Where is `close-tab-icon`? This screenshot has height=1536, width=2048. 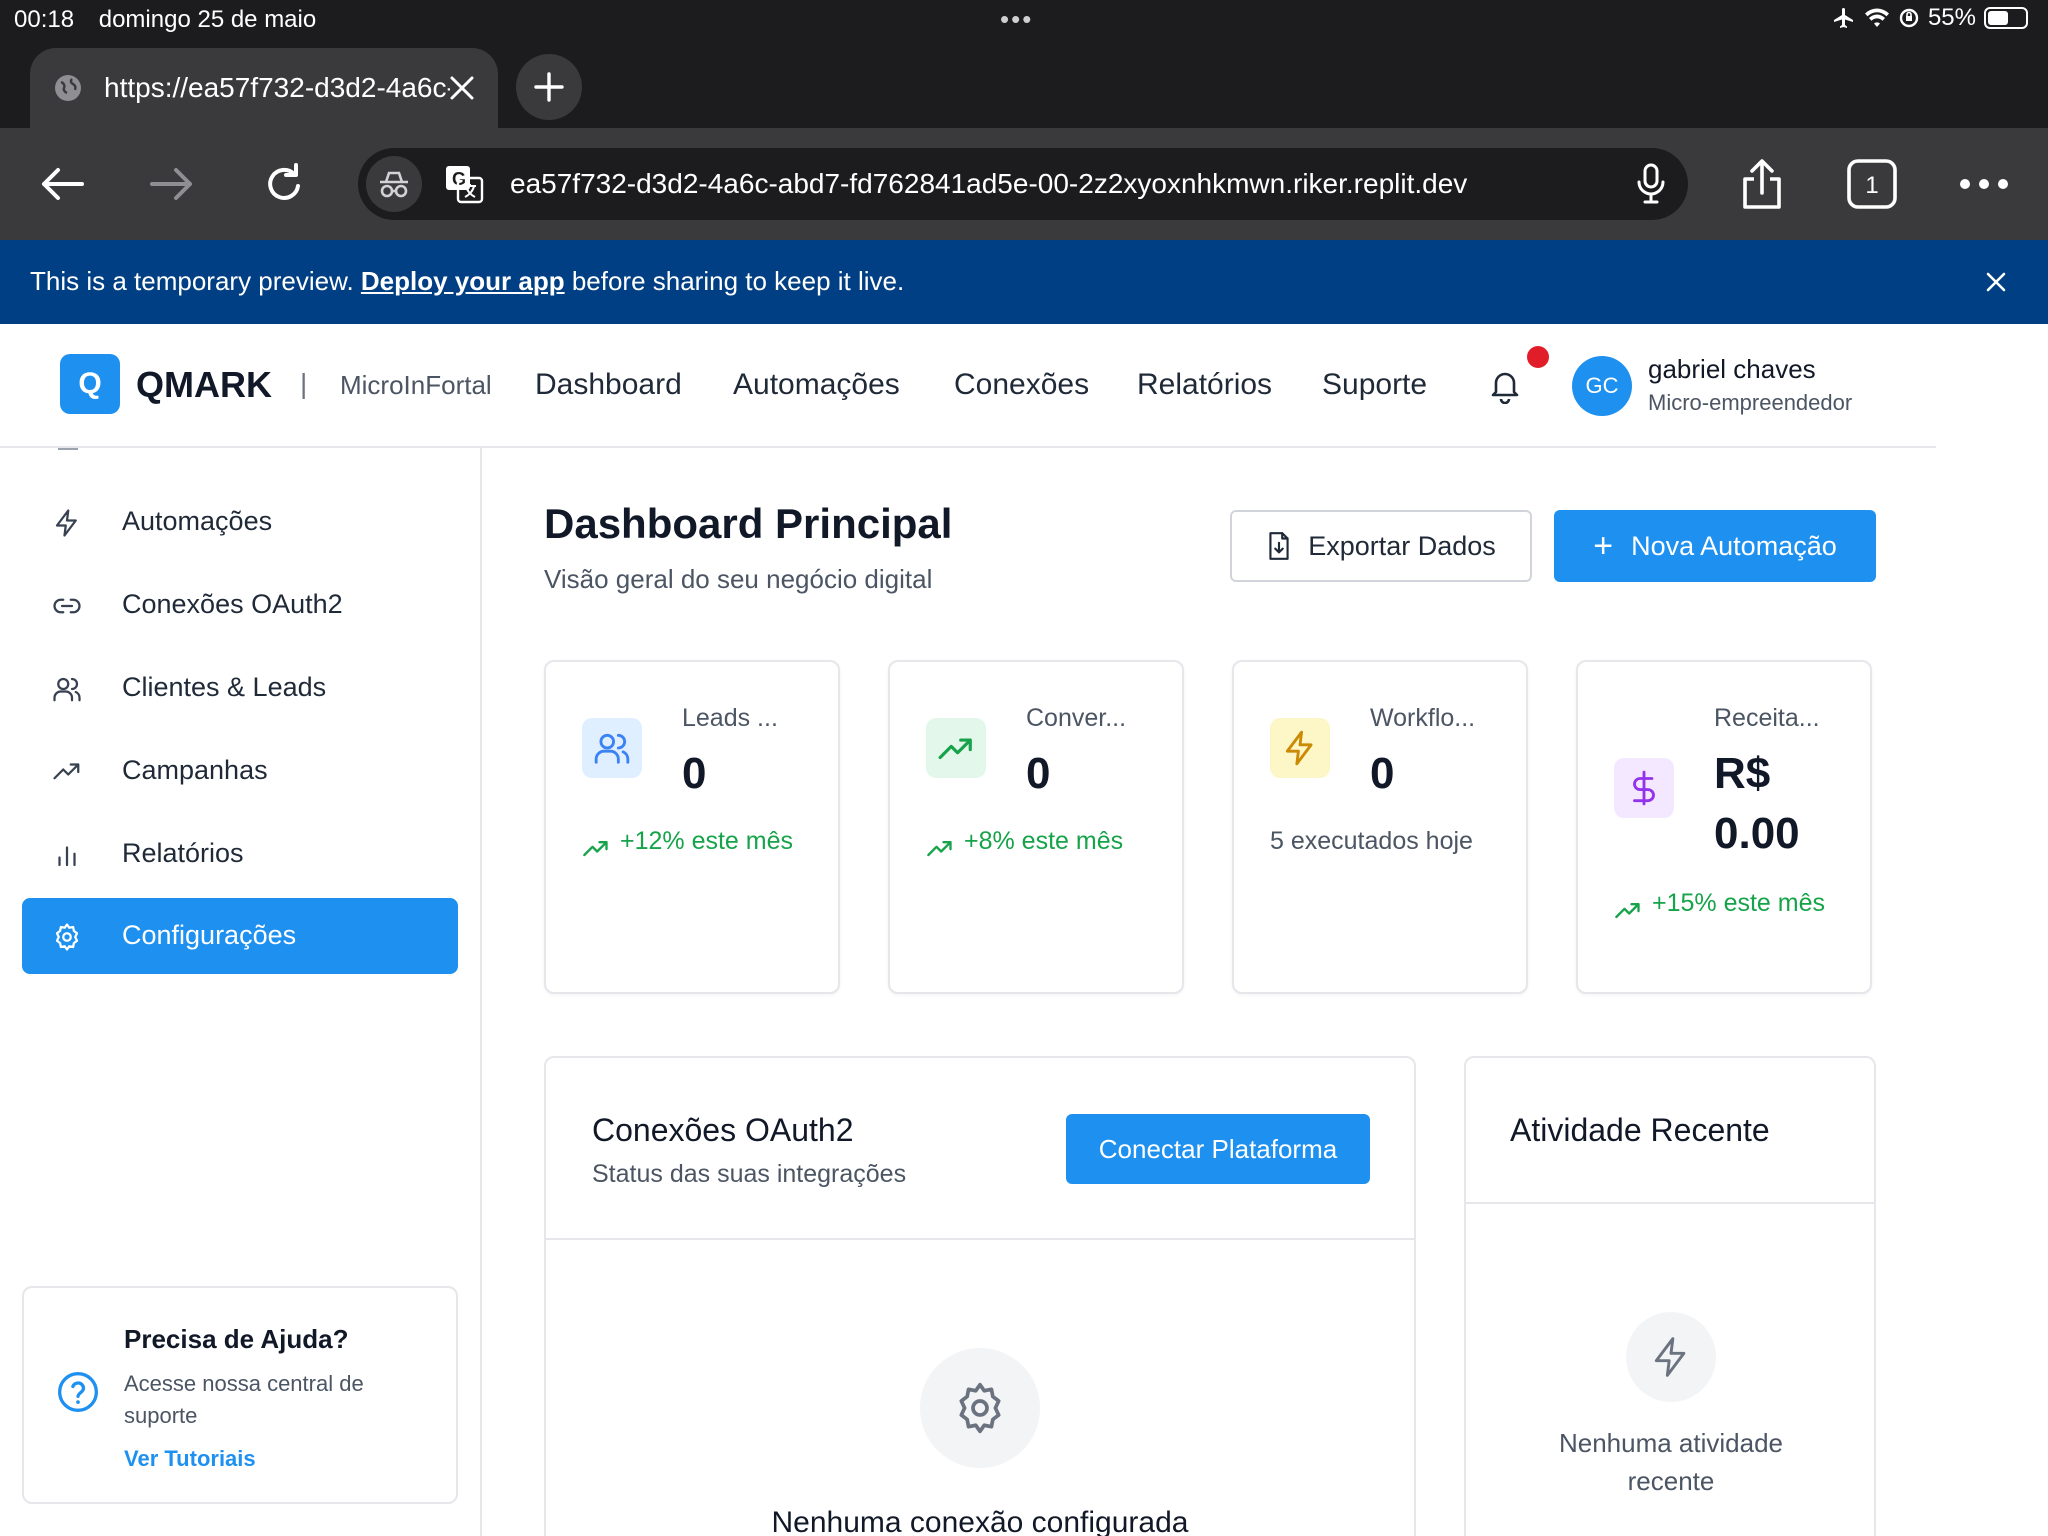 close-tab-icon is located at coordinates (462, 88).